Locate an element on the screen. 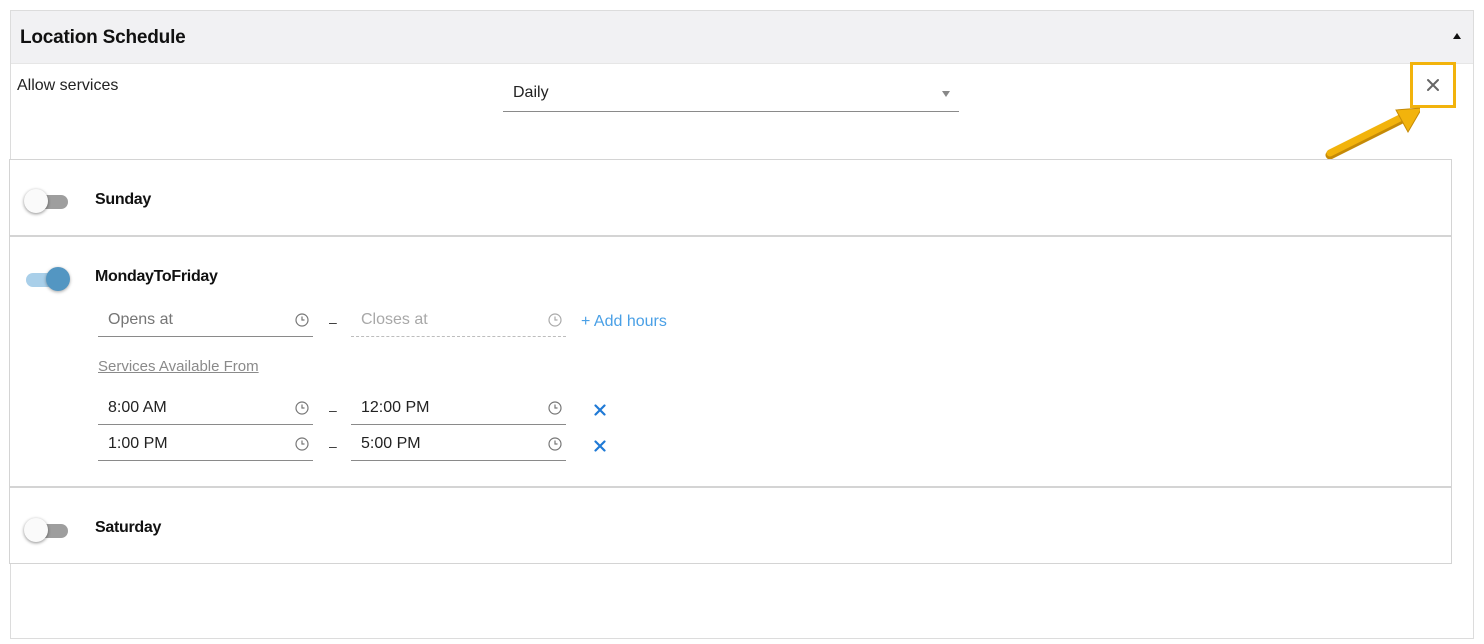 This screenshot has width=1484, height=644. day-name-saturday: Saturday is located at coordinates (128, 527).